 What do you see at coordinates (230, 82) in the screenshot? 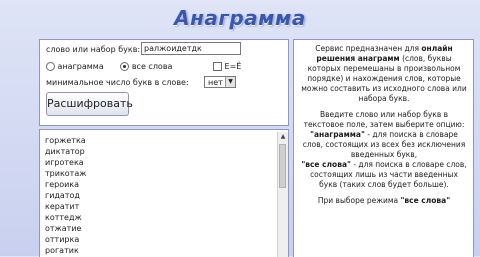
I see `chevron-down-icon: ▼` at bounding box center [230, 82].